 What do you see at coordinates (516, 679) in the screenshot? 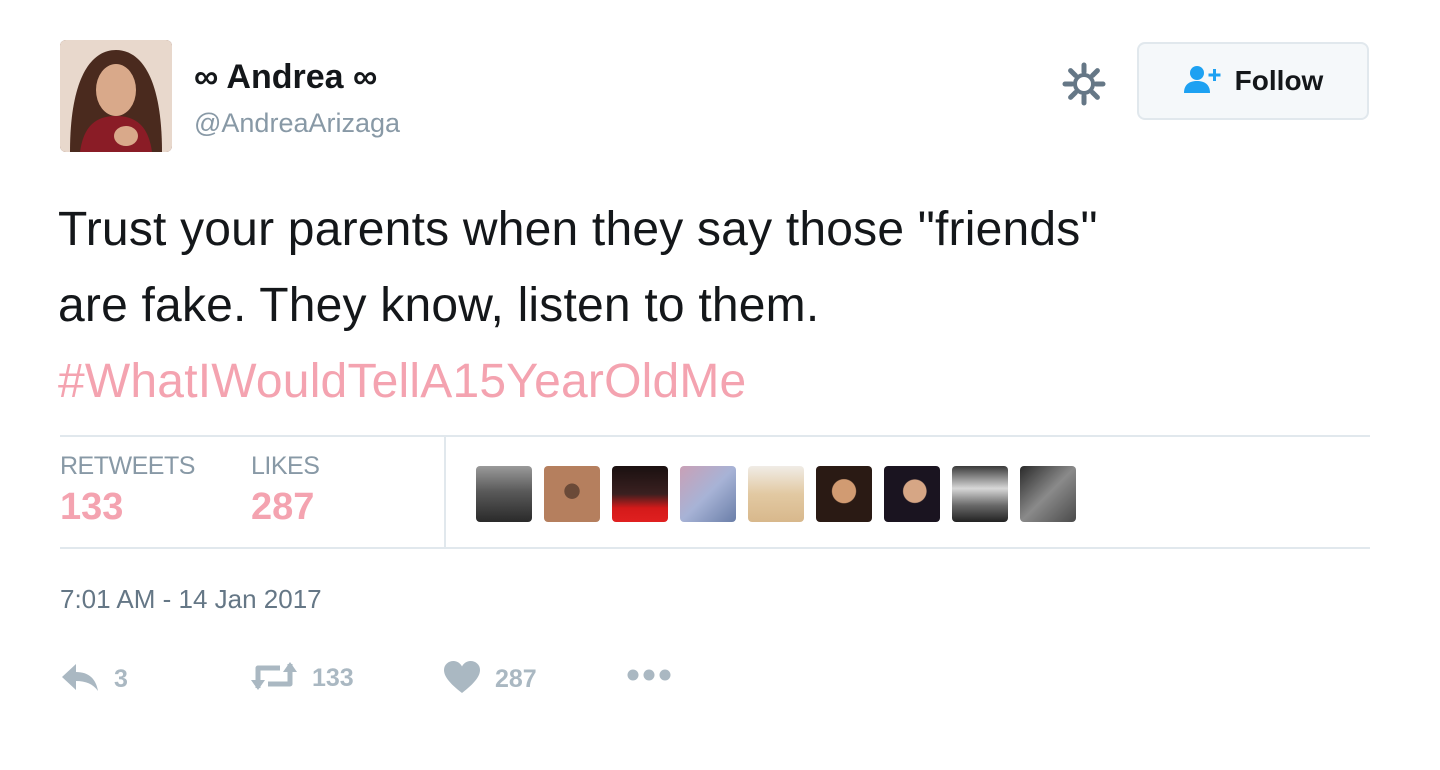
I see `like-count: 287` at bounding box center [516, 679].